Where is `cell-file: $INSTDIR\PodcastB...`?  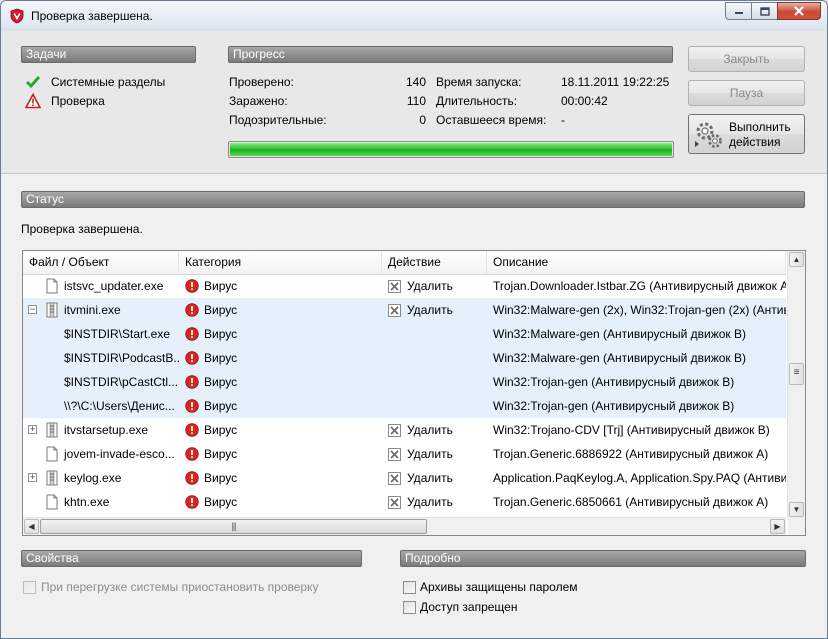
cell-file: $INSTDIR\PodcastB... is located at coordinates (101, 358).